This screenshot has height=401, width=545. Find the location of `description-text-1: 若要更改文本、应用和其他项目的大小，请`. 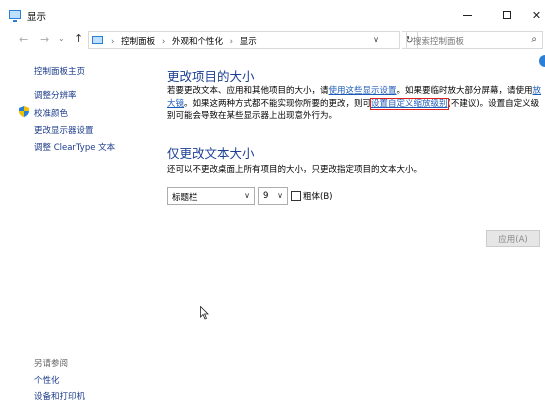

description-text-1: 若要更改文本、应用和其他项目的大小，请 is located at coordinates (248, 91).